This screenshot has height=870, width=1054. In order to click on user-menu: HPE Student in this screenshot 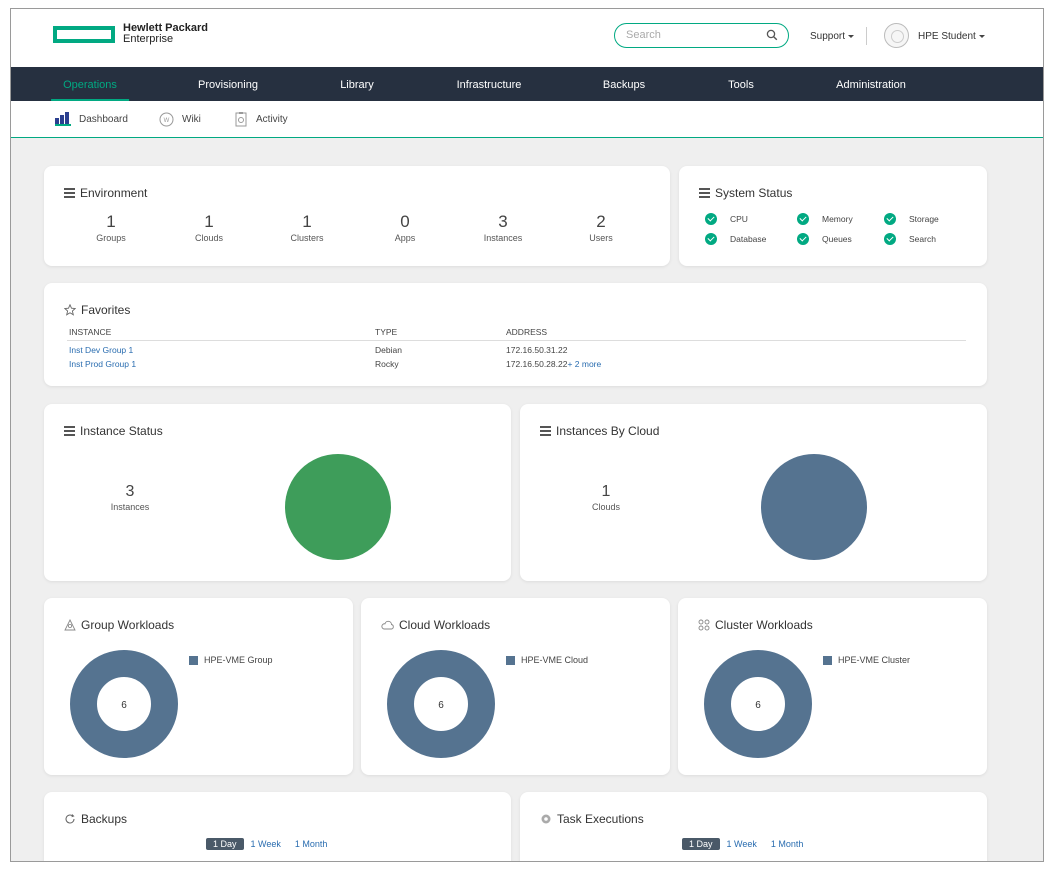, I will do `click(951, 36)`.